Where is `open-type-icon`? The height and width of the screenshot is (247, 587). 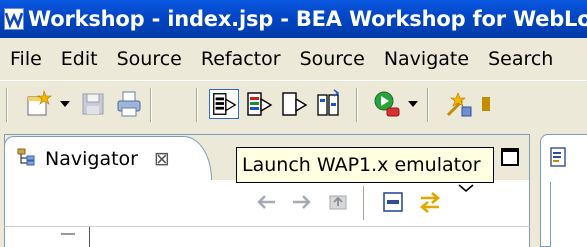
open-type-icon is located at coordinates (459, 104).